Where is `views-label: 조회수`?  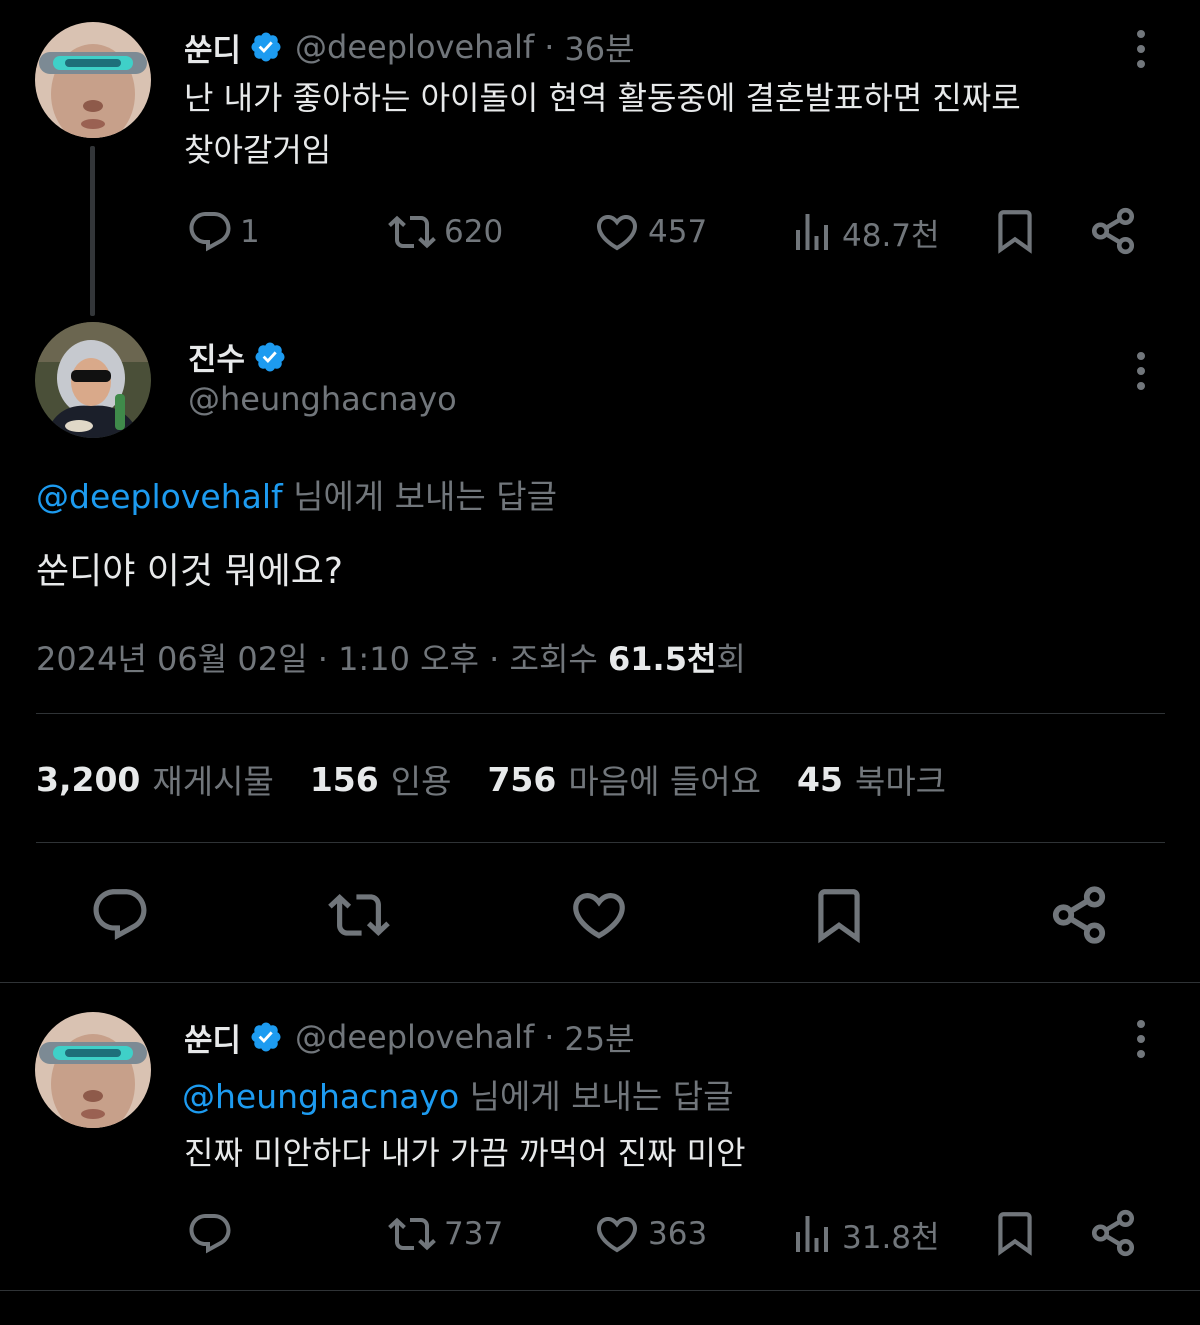 views-label: 조회수 is located at coordinates (558, 659).